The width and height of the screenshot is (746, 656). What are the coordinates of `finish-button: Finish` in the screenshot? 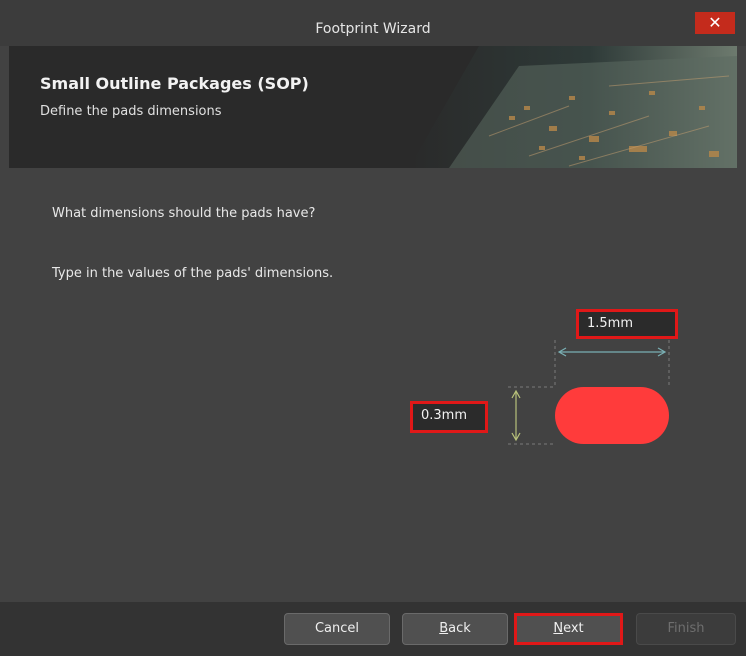 It's located at (686, 629).